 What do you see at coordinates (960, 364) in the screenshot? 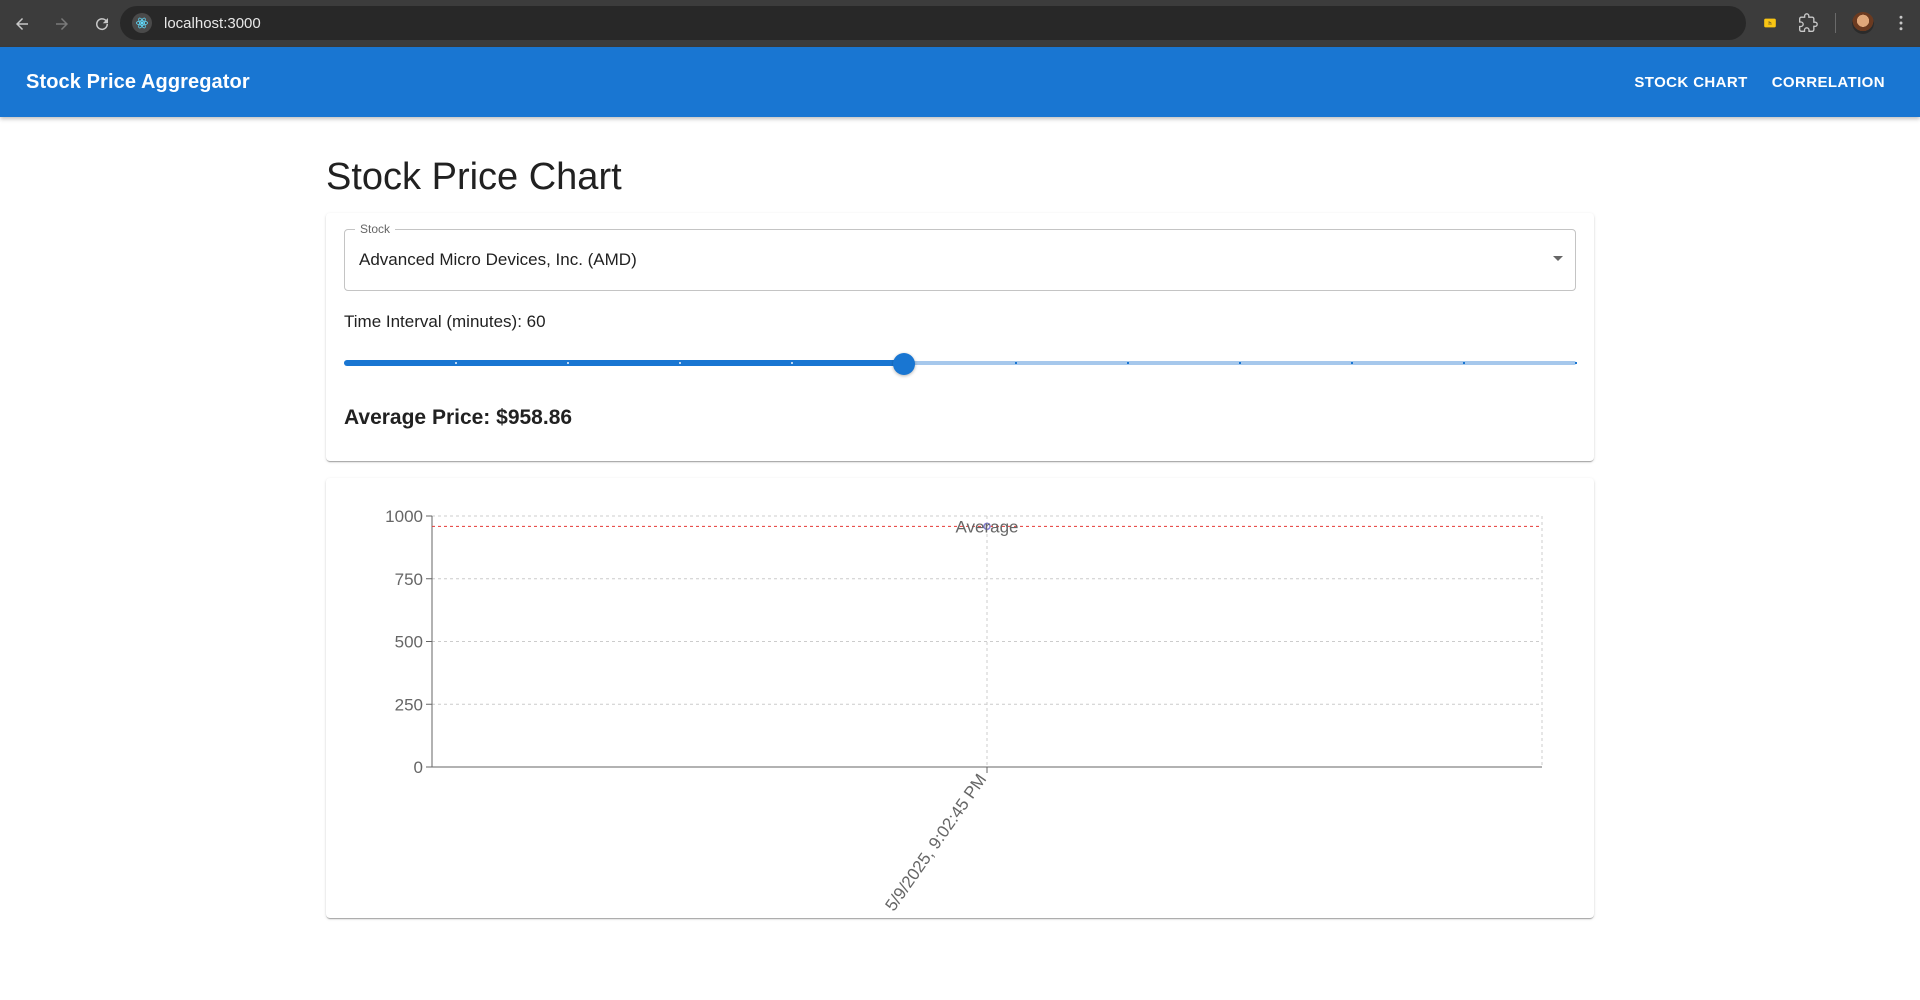
I see `interval-slider` at bounding box center [960, 364].